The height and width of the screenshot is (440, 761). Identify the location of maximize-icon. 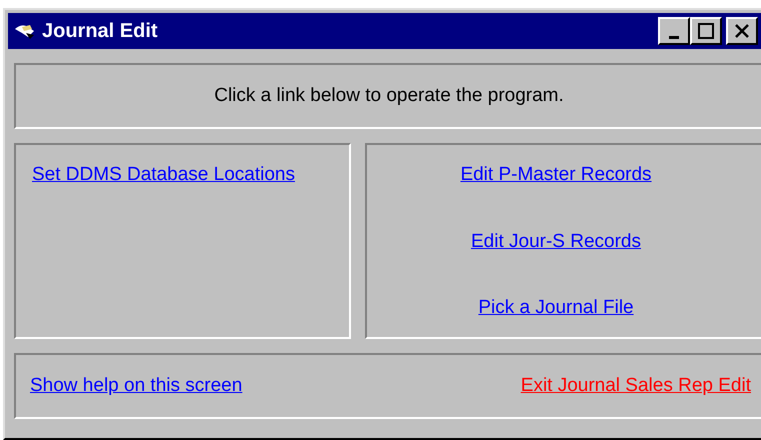
(706, 31).